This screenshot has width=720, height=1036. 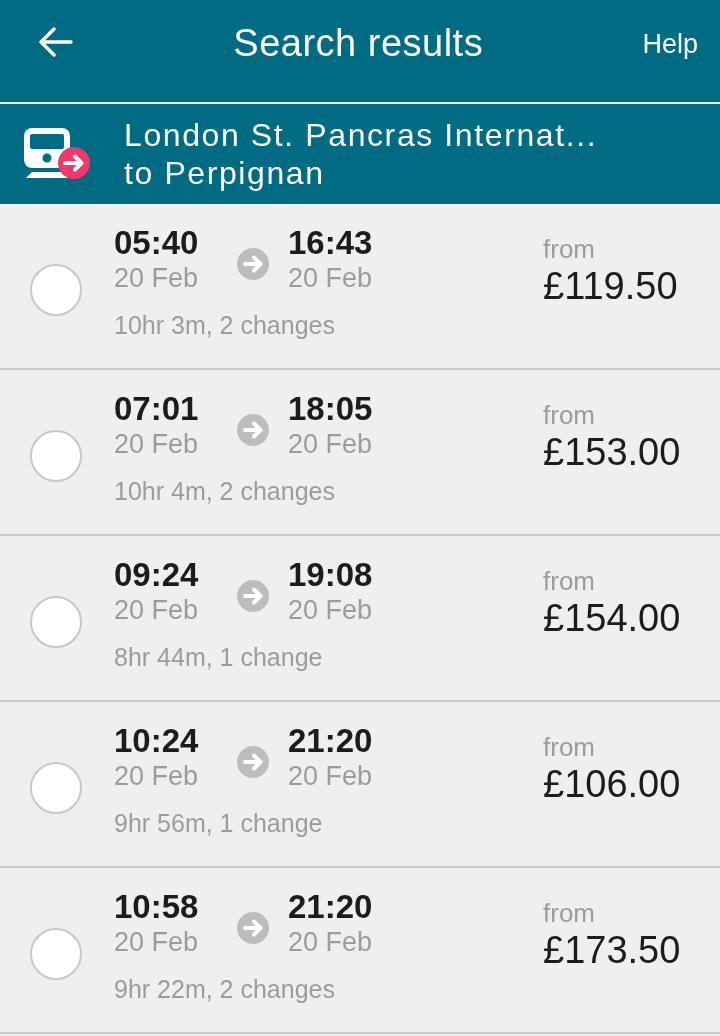 What do you see at coordinates (612, 452) in the screenshot?
I see `price: £153.00` at bounding box center [612, 452].